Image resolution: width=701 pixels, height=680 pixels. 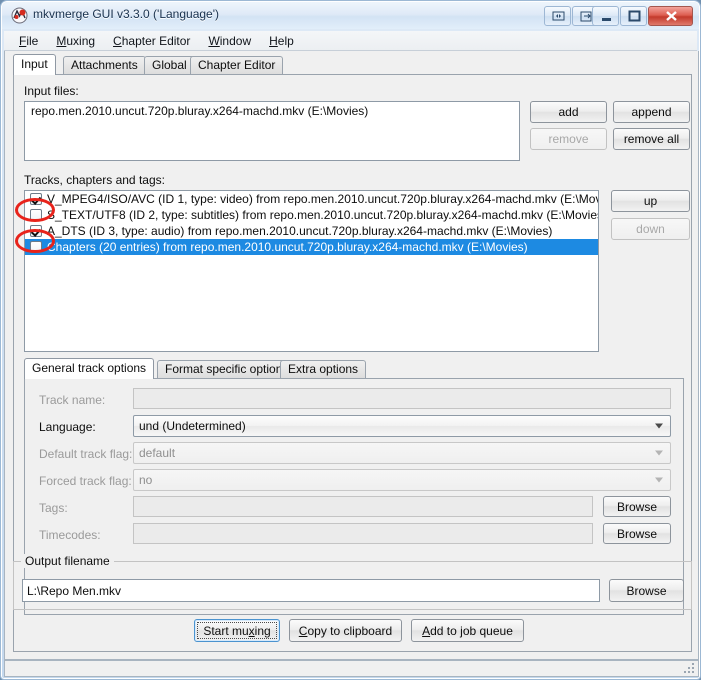 What do you see at coordinates (126, 14) in the screenshot?
I see `window-title: mkvmerge GUI v3.3.0 ('Language')` at bounding box center [126, 14].